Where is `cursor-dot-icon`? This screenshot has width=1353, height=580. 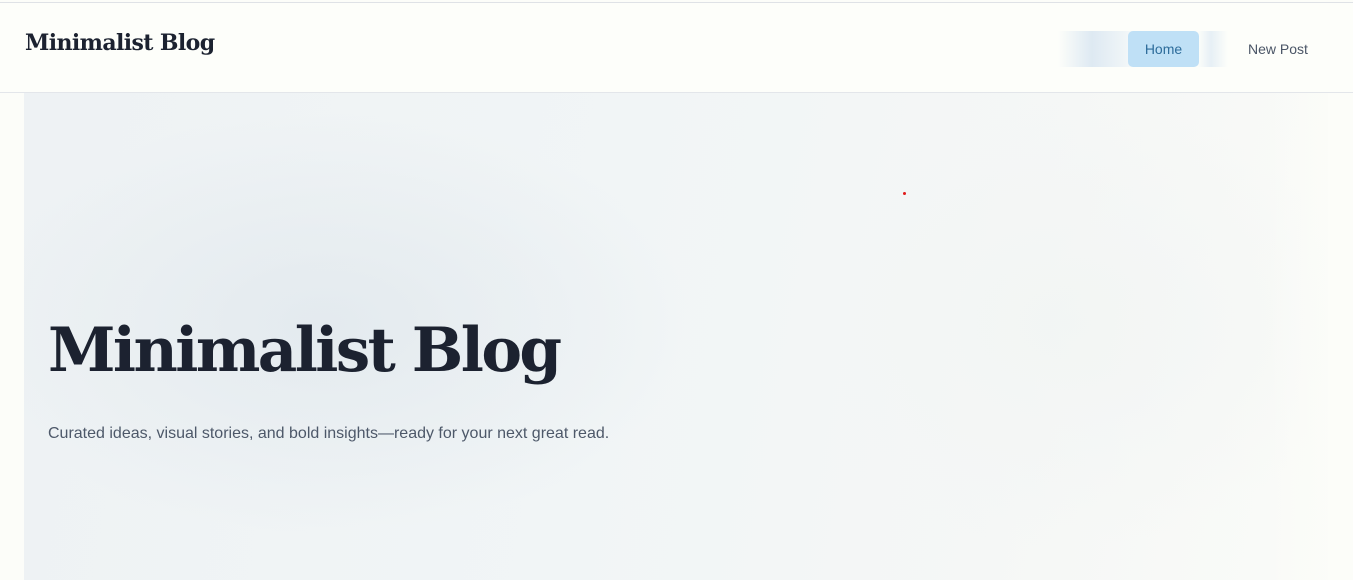
cursor-dot-icon is located at coordinates (904, 193).